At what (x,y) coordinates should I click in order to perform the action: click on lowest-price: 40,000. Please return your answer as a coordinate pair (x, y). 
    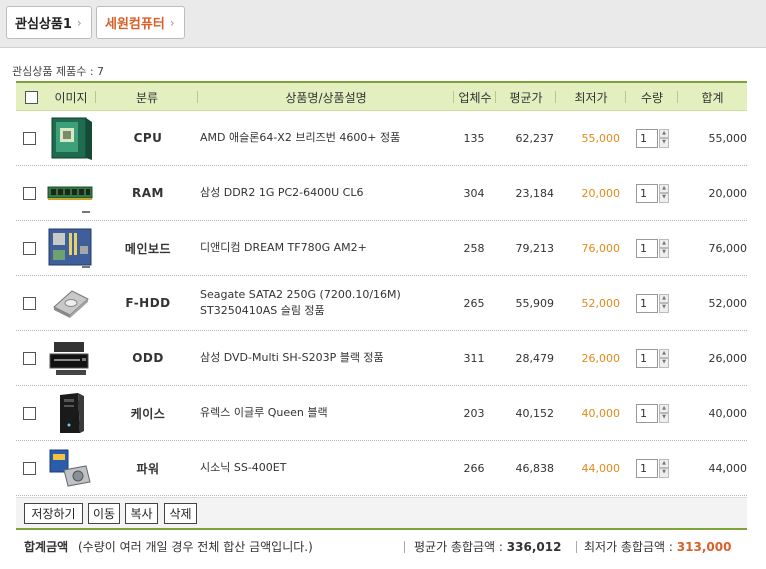
    Looking at the image, I should click on (601, 413).